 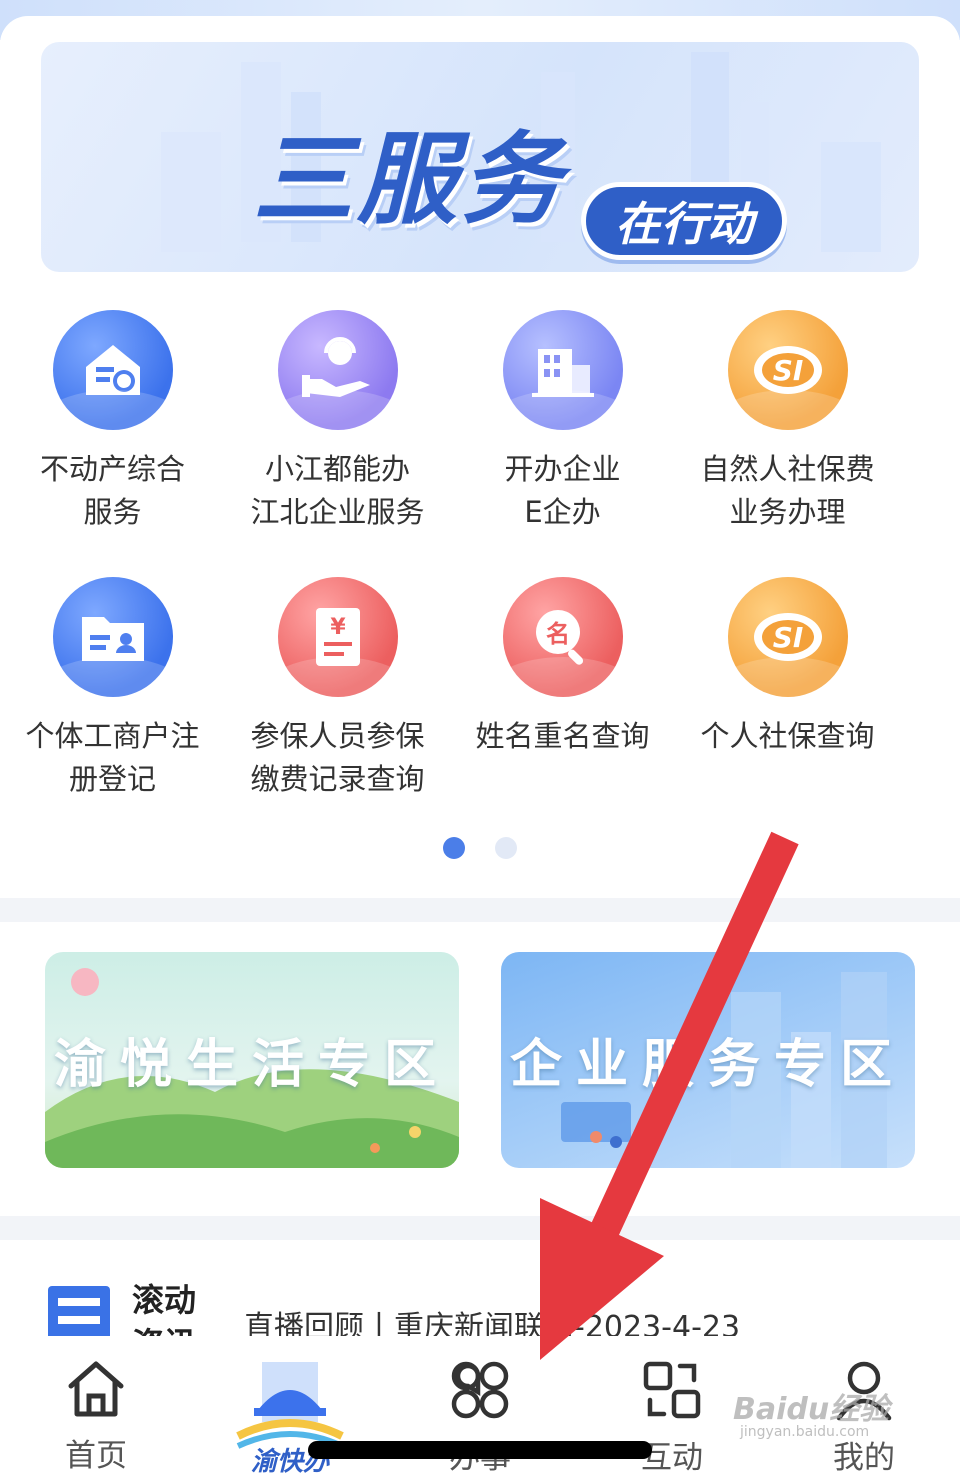 I want to click on service-personal-social-insurance-fee: SI 自然人社保费 业务办理, so click(x=787, y=422).